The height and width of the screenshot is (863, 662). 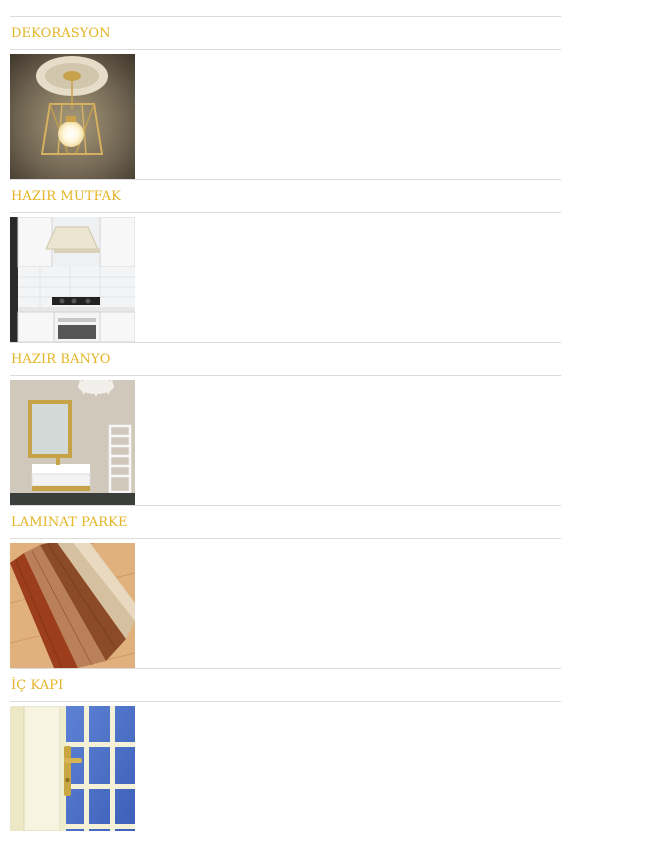 I want to click on kitchen-image, so click(x=72, y=279).